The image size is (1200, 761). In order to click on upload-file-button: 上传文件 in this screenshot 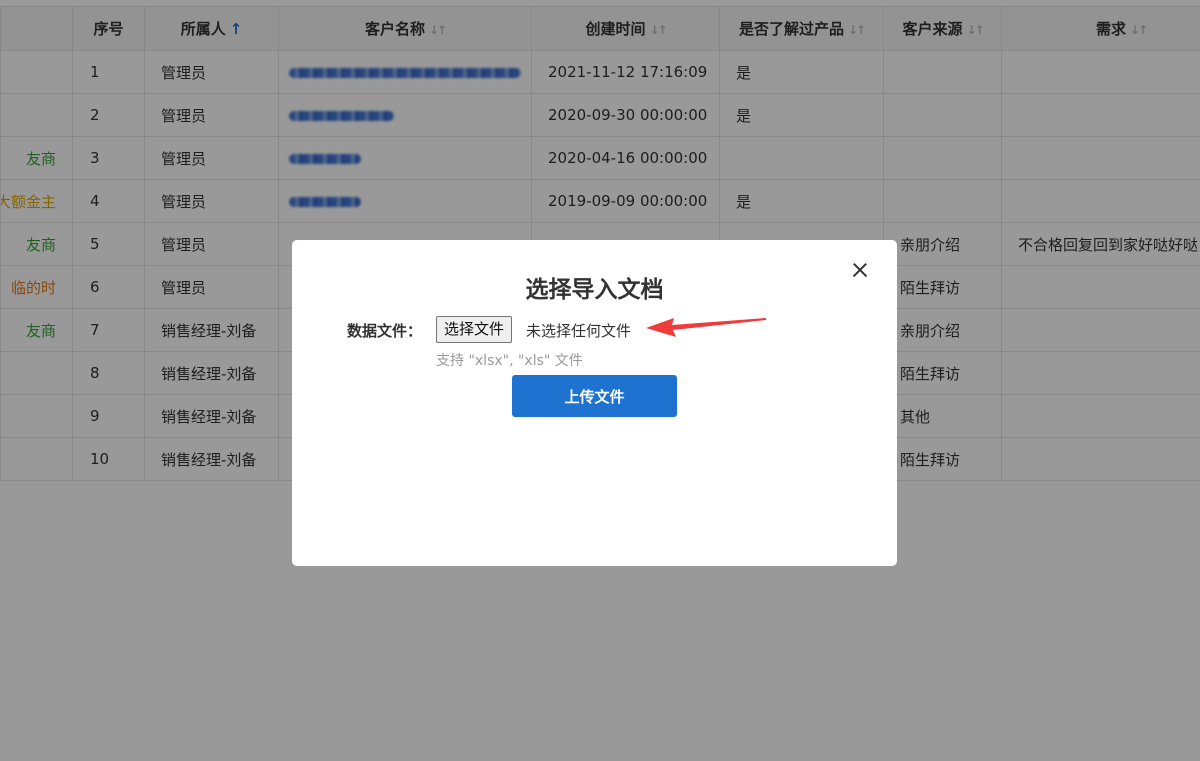, I will do `click(594, 396)`.